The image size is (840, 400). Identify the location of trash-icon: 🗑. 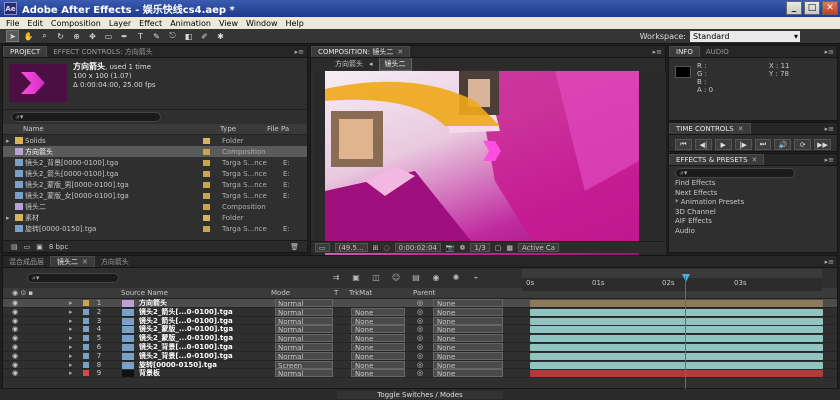
(294, 247).